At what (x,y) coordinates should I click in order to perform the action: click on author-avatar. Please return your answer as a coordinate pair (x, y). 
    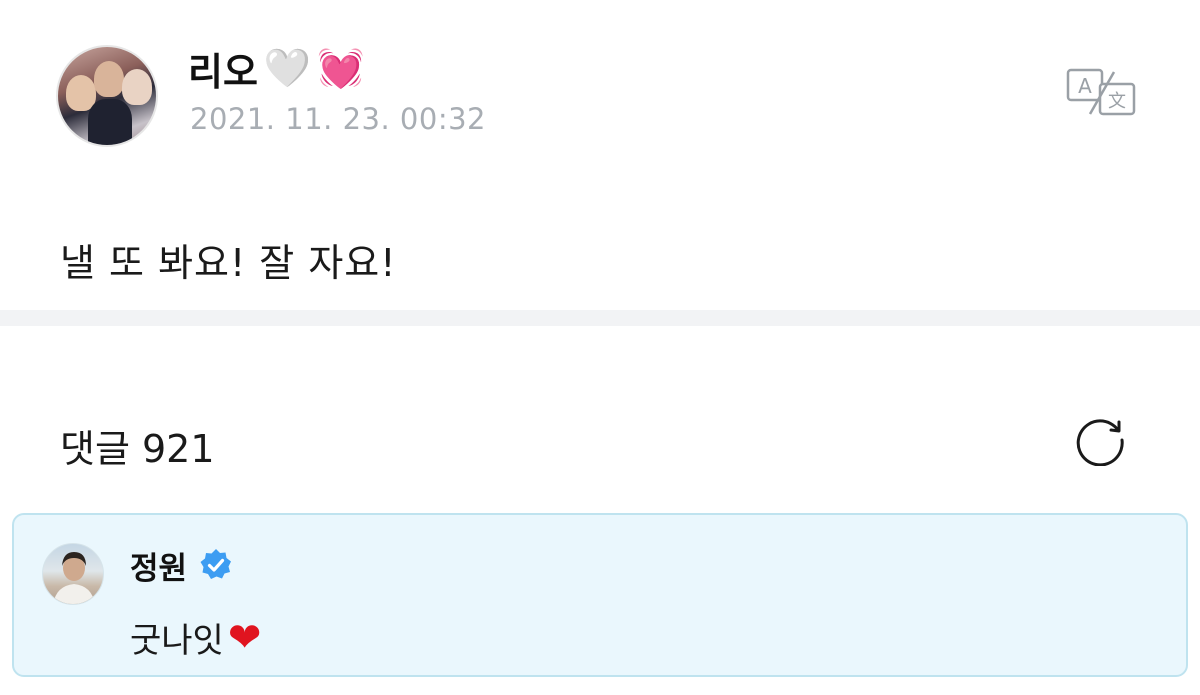
    Looking at the image, I should click on (107, 96).